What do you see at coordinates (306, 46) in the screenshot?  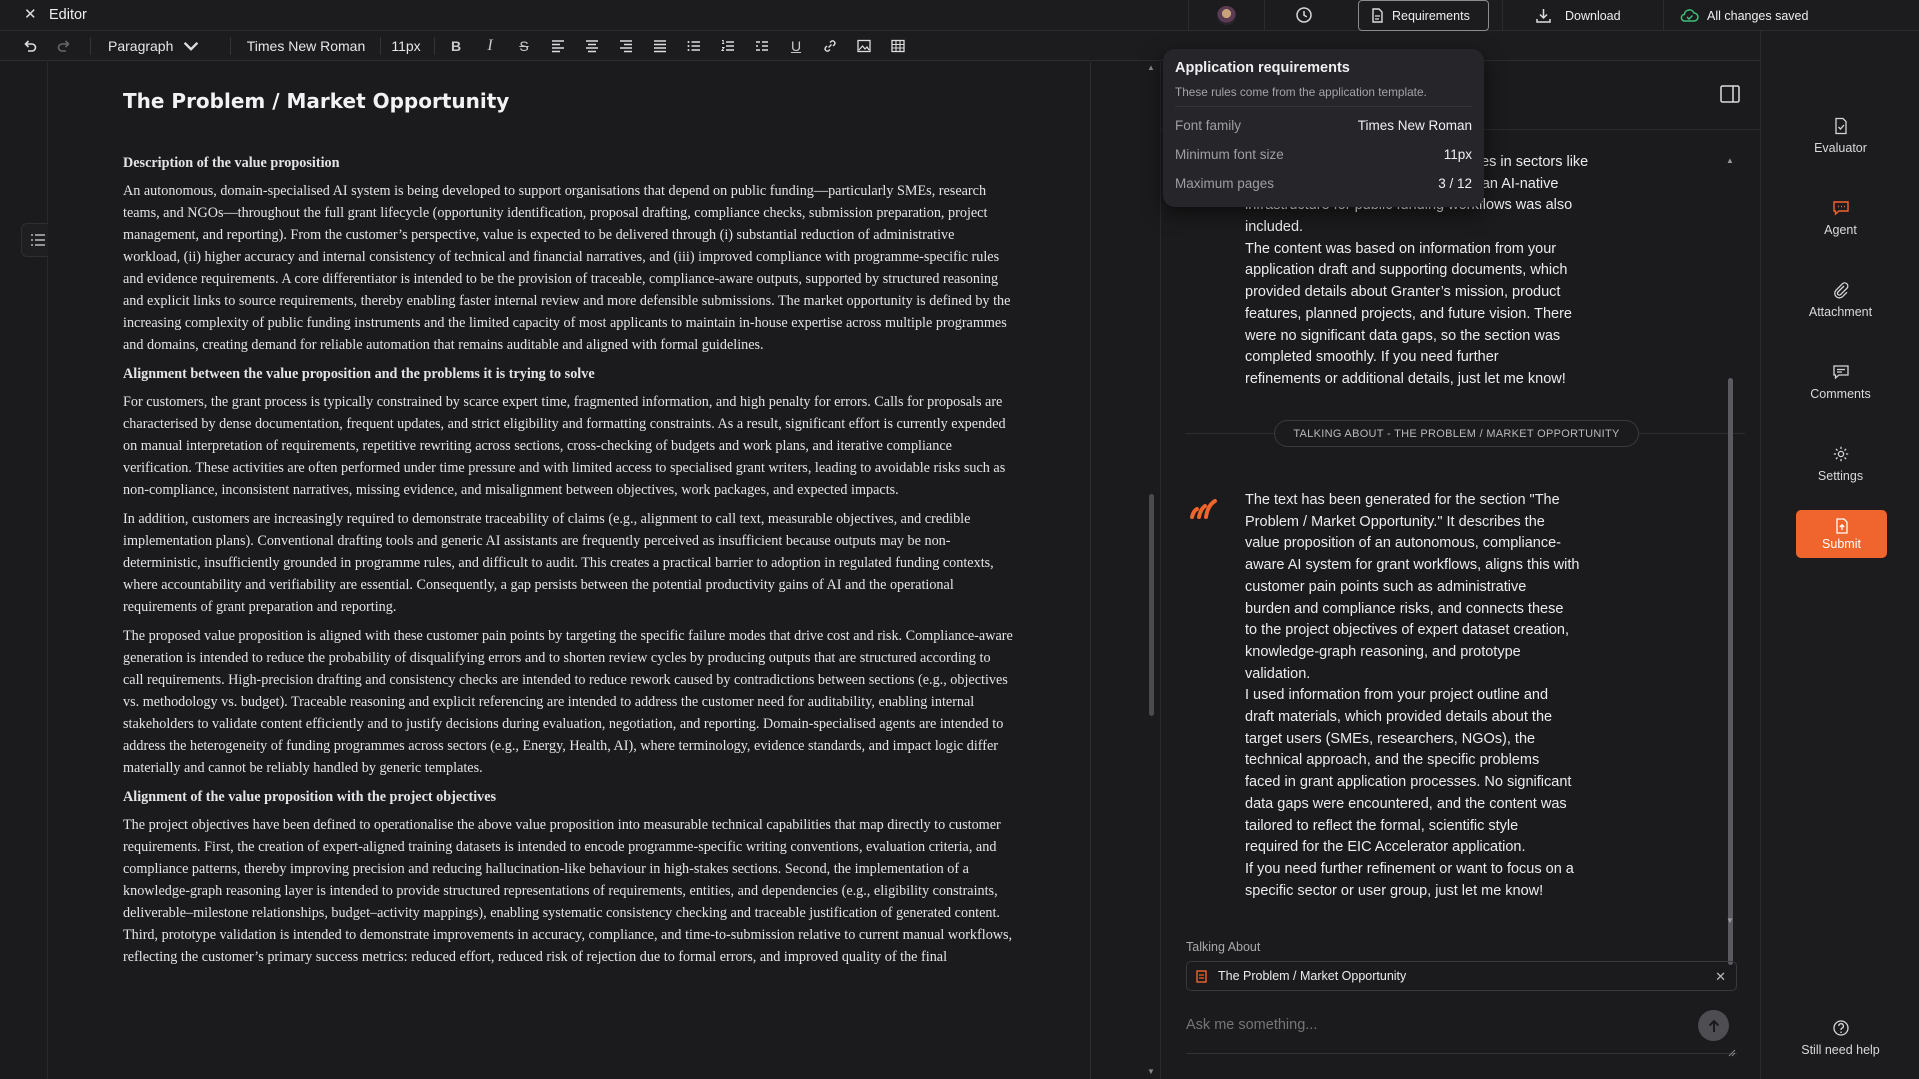 I see `font-family-select: Times New Roman` at bounding box center [306, 46].